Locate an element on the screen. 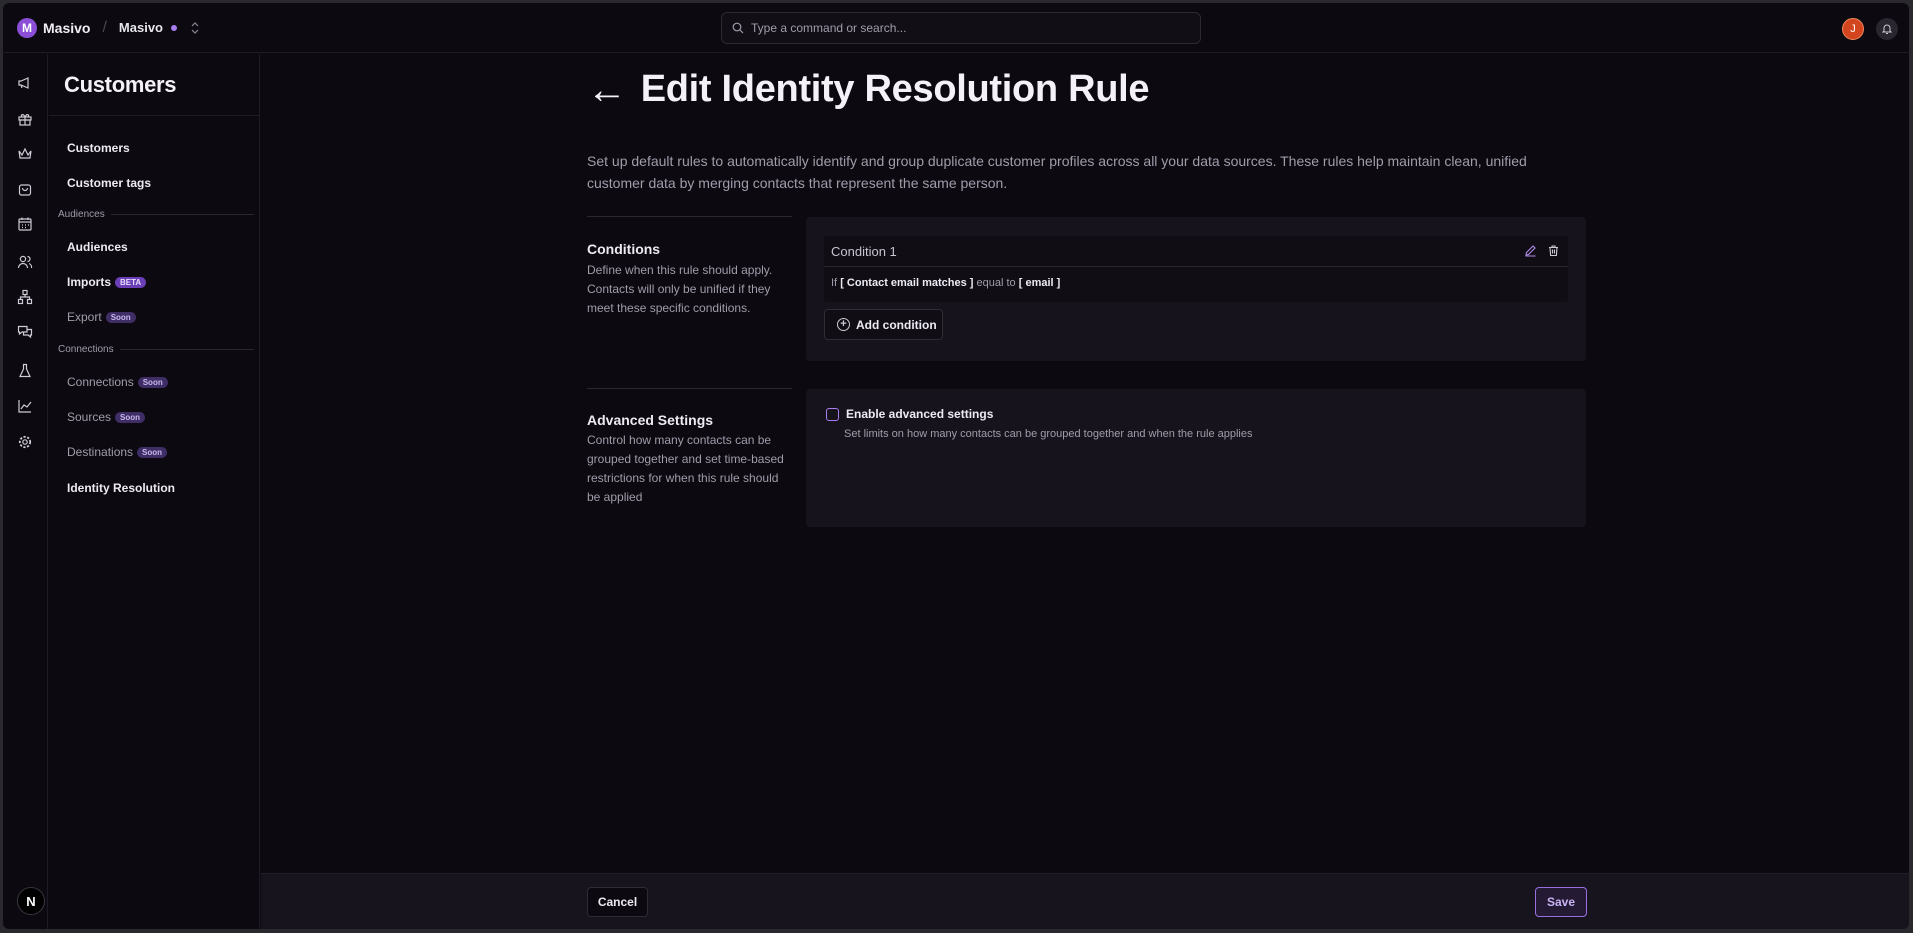 This screenshot has height=933, width=1913. beta-badge: BETA is located at coordinates (131, 282).